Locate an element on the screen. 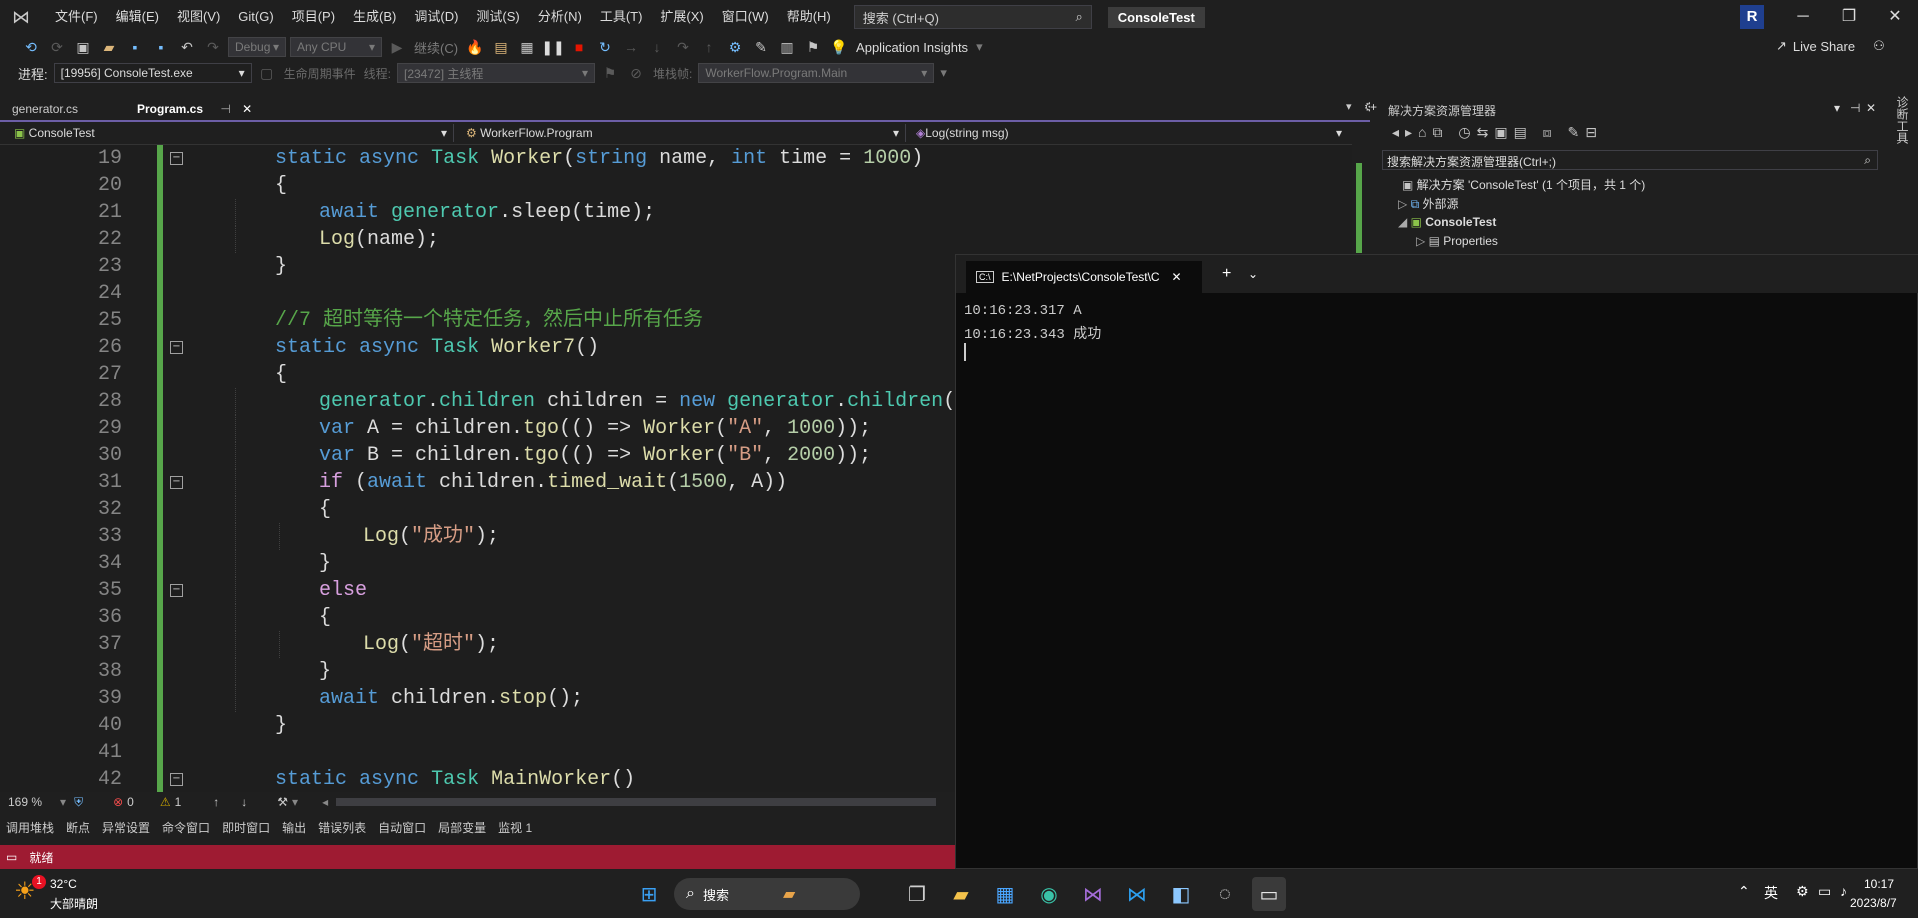 This screenshot has height=918, width=1918. terminal-tab: C:\ E:\NetProjects\ConsoleTest\C ✕ is located at coordinates (1084, 277).